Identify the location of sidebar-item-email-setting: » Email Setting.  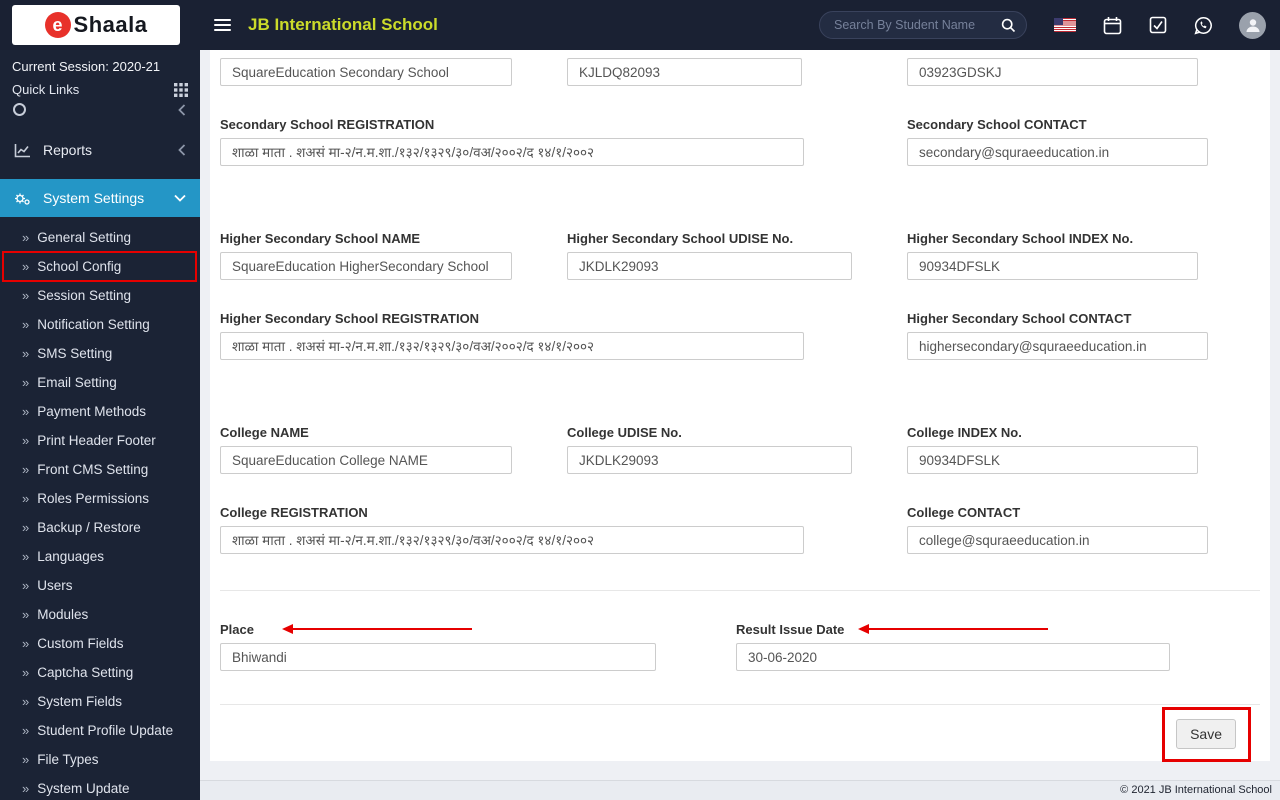
(100, 382).